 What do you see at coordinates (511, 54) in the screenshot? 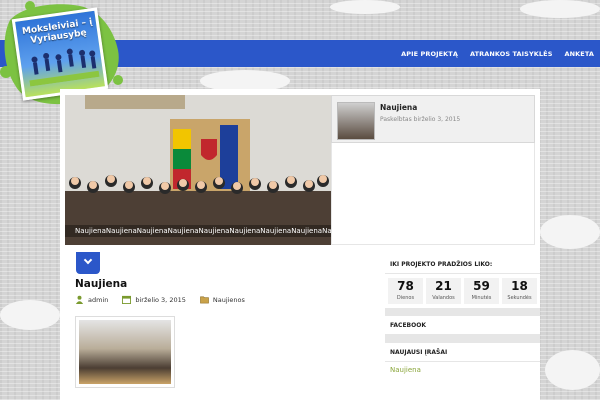
I see `nav-item-atrankos-taisykles: ATRANKOS TAISYKLĖS` at bounding box center [511, 54].